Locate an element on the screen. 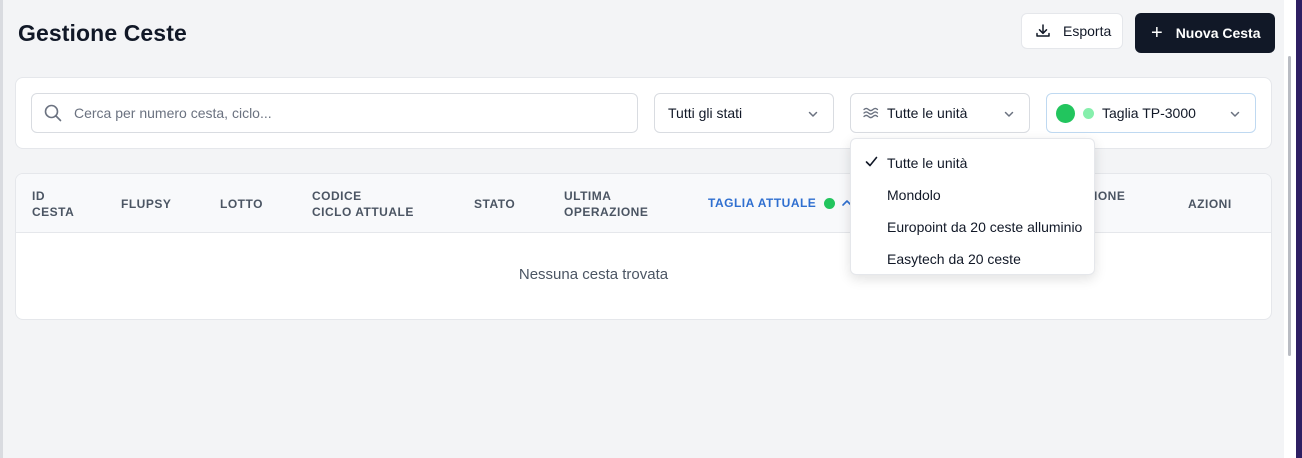 This screenshot has height=458, width=1302. search-field is located at coordinates (334, 113).